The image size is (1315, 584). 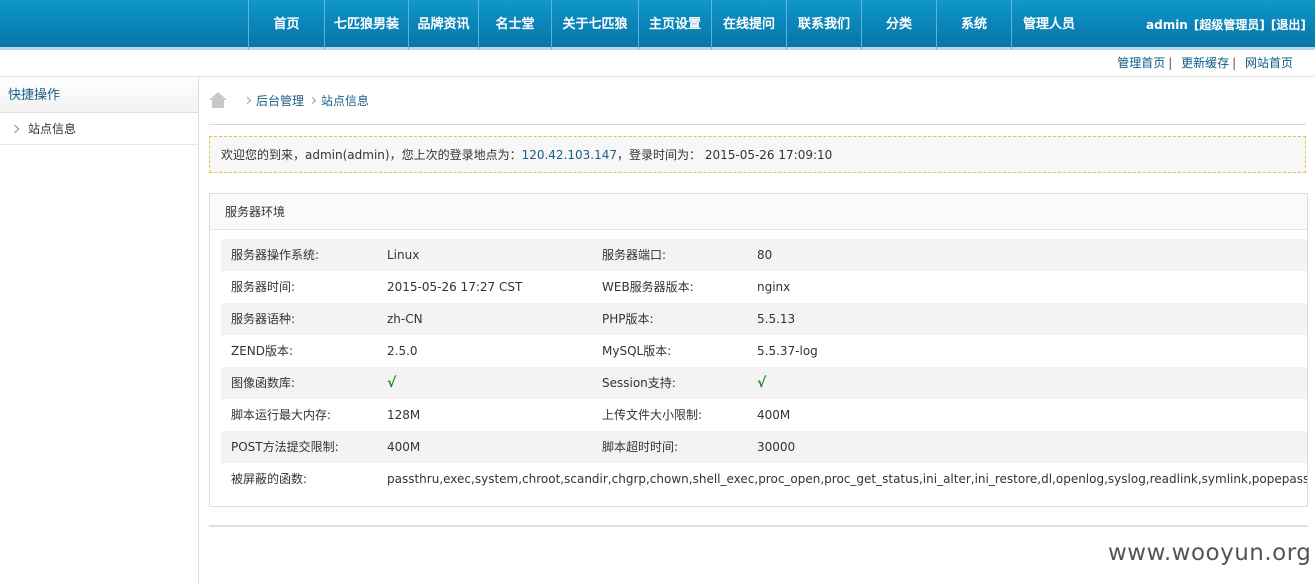 I want to click on cell-label: 服务器端口:, so click(x=634, y=255).